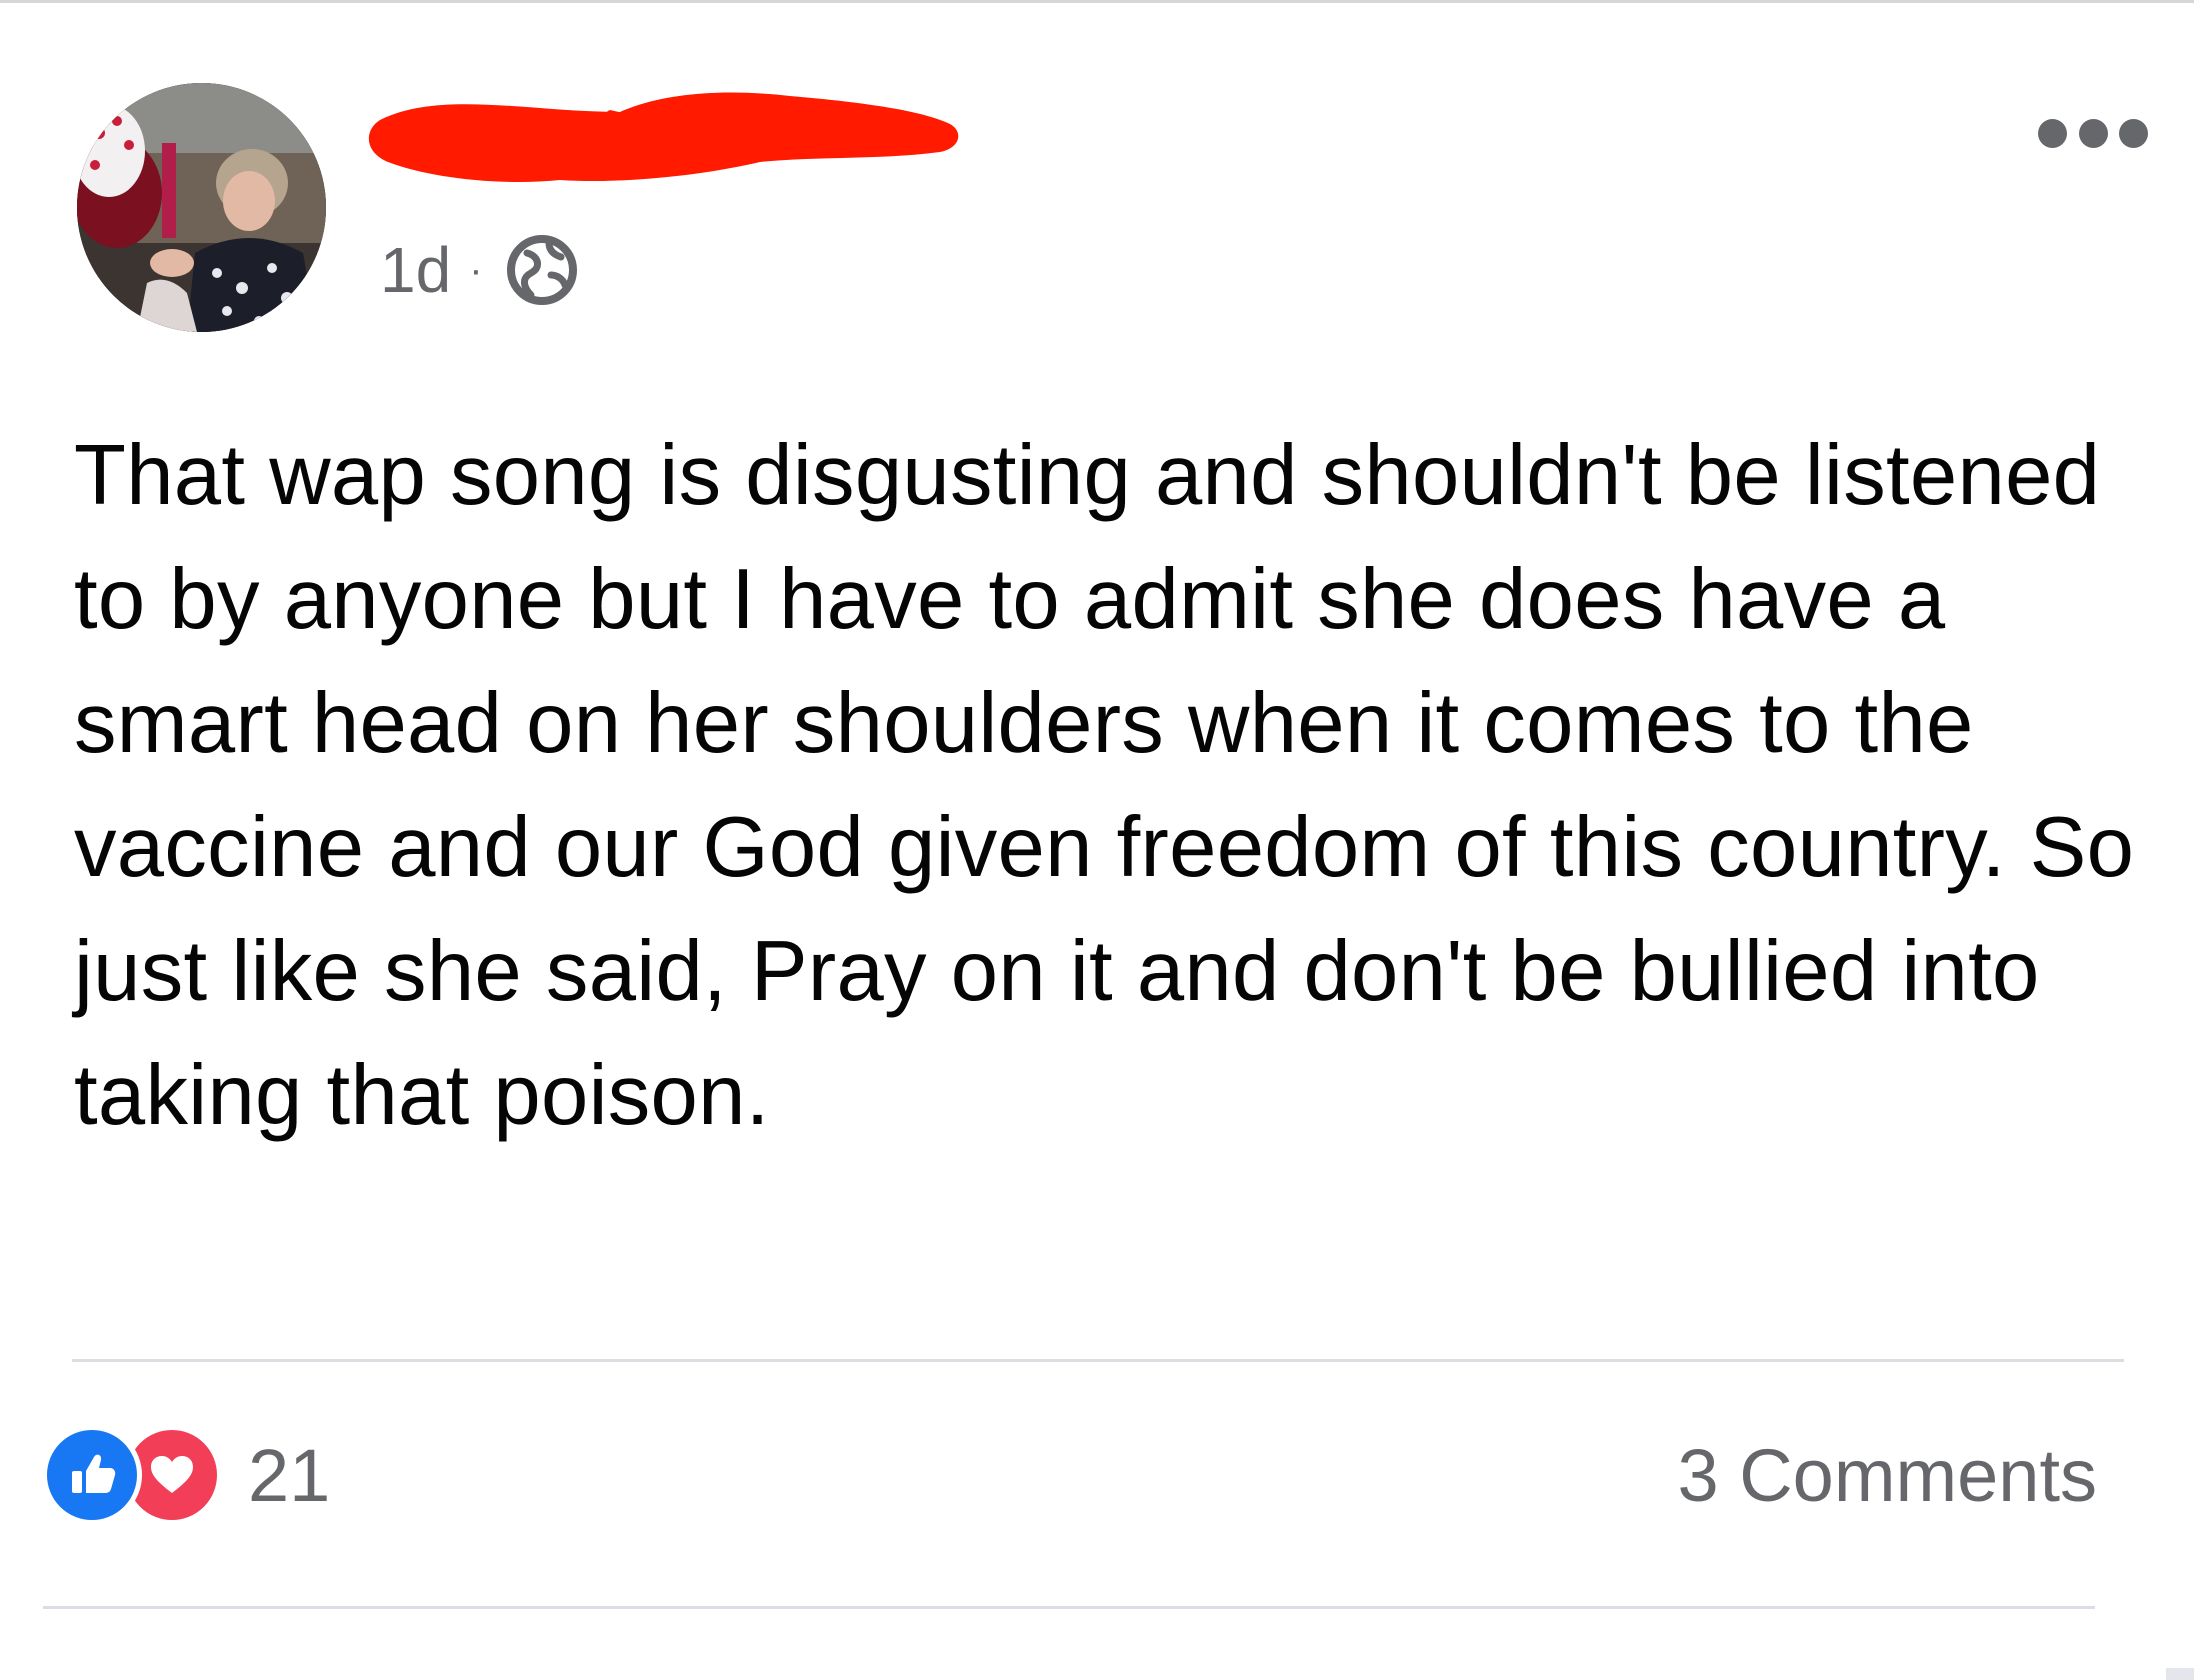 Image resolution: width=2194 pixels, height=1680 pixels. Describe the element at coordinates (415, 270) in the screenshot. I see `post-timestamp: 1d` at that location.